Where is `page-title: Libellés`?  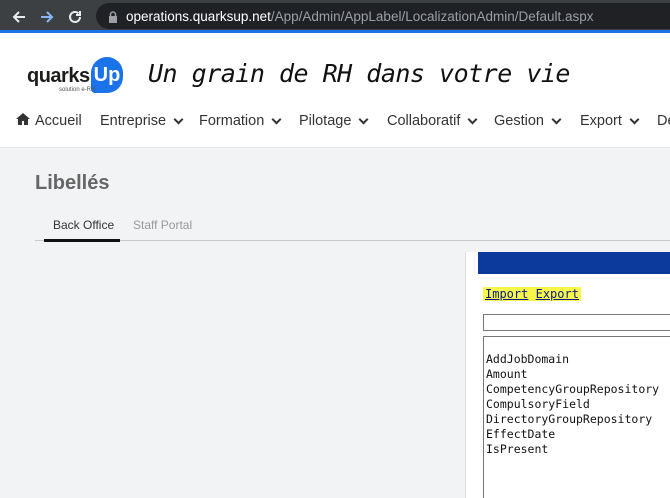
page-title: Libellés is located at coordinates (72, 183).